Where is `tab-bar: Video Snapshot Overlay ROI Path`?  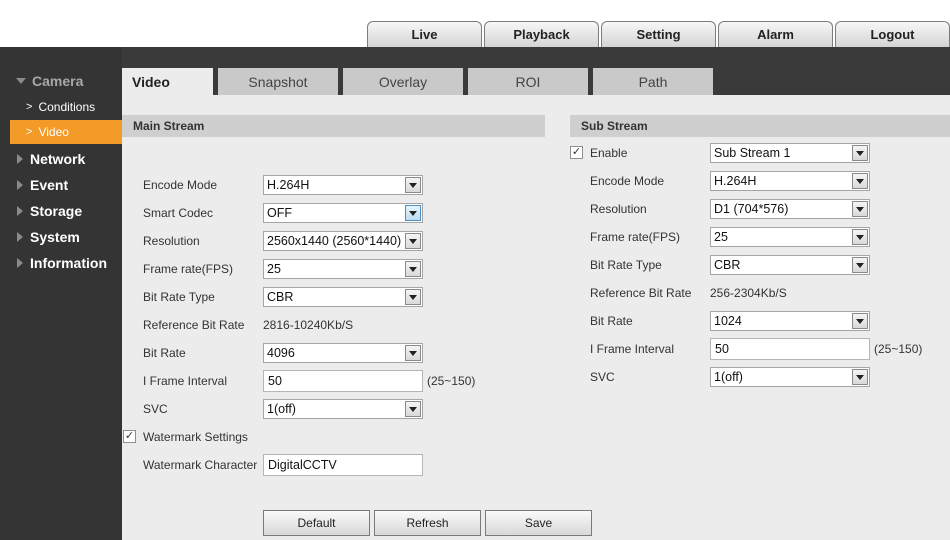
tab-bar: Video Snapshot Overlay ROI Path is located at coordinates (420, 81).